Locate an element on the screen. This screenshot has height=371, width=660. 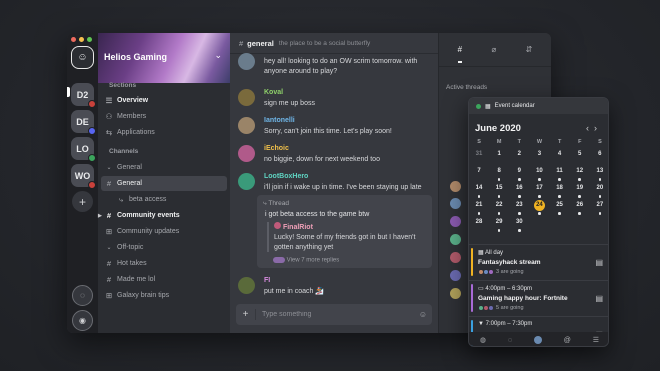
sidebar-item-community-events: ▶ # Community events is located at coordinates (162, 215).